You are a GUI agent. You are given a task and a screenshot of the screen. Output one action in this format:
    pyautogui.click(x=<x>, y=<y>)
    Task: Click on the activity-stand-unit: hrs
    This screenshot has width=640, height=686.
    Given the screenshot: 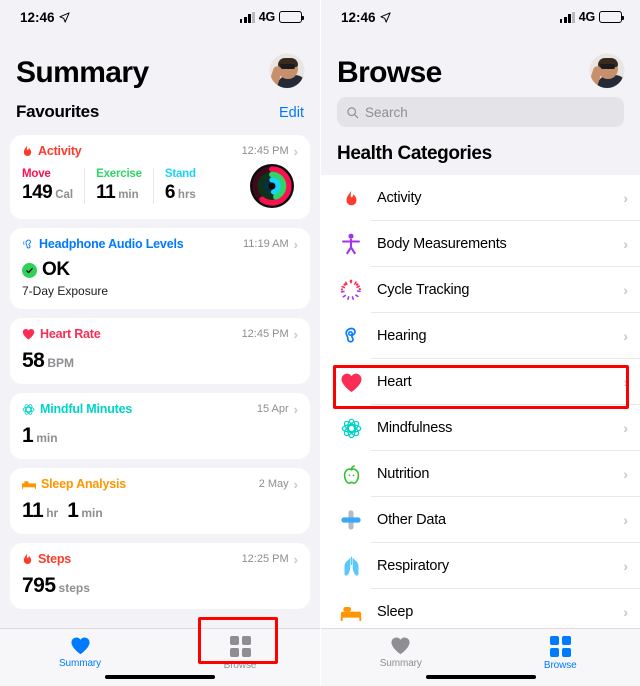 What is the action you would take?
    pyautogui.click(x=186, y=195)
    